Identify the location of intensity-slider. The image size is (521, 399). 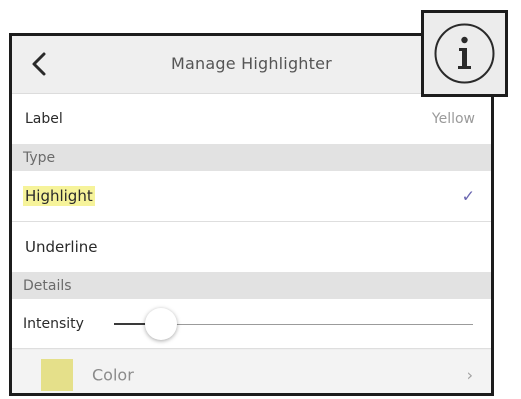
(293, 324).